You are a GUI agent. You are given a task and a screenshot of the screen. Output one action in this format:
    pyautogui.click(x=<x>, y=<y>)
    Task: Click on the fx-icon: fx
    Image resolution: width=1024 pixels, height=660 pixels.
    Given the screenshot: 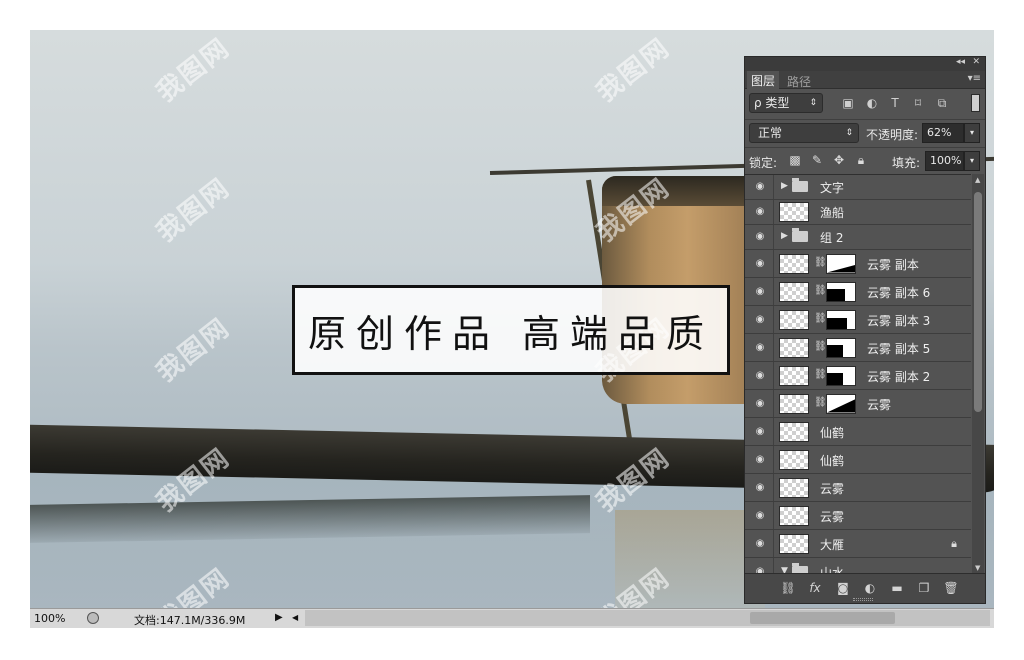 What is the action you would take?
    pyautogui.click(x=815, y=588)
    